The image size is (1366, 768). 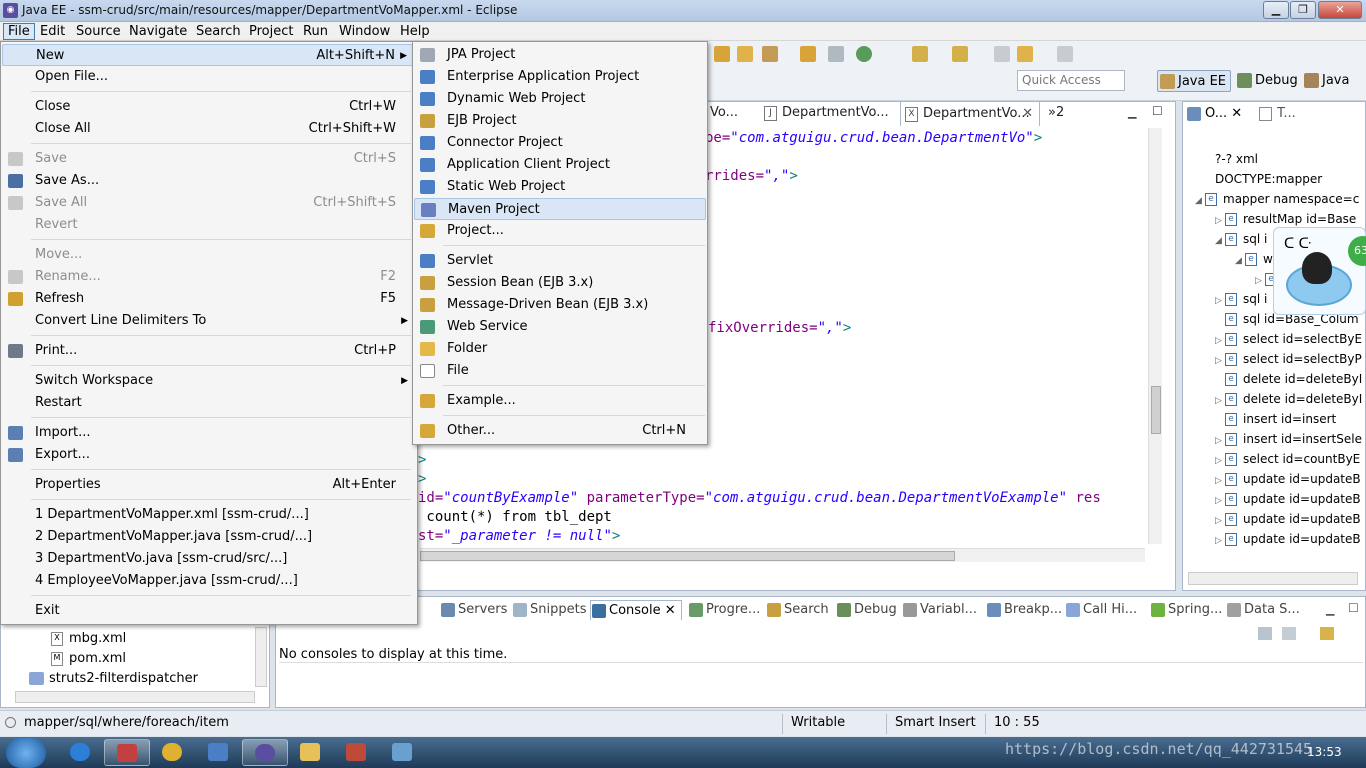 I want to click on new-menu-item-jpa-project: JPA Project, so click(x=560, y=55).